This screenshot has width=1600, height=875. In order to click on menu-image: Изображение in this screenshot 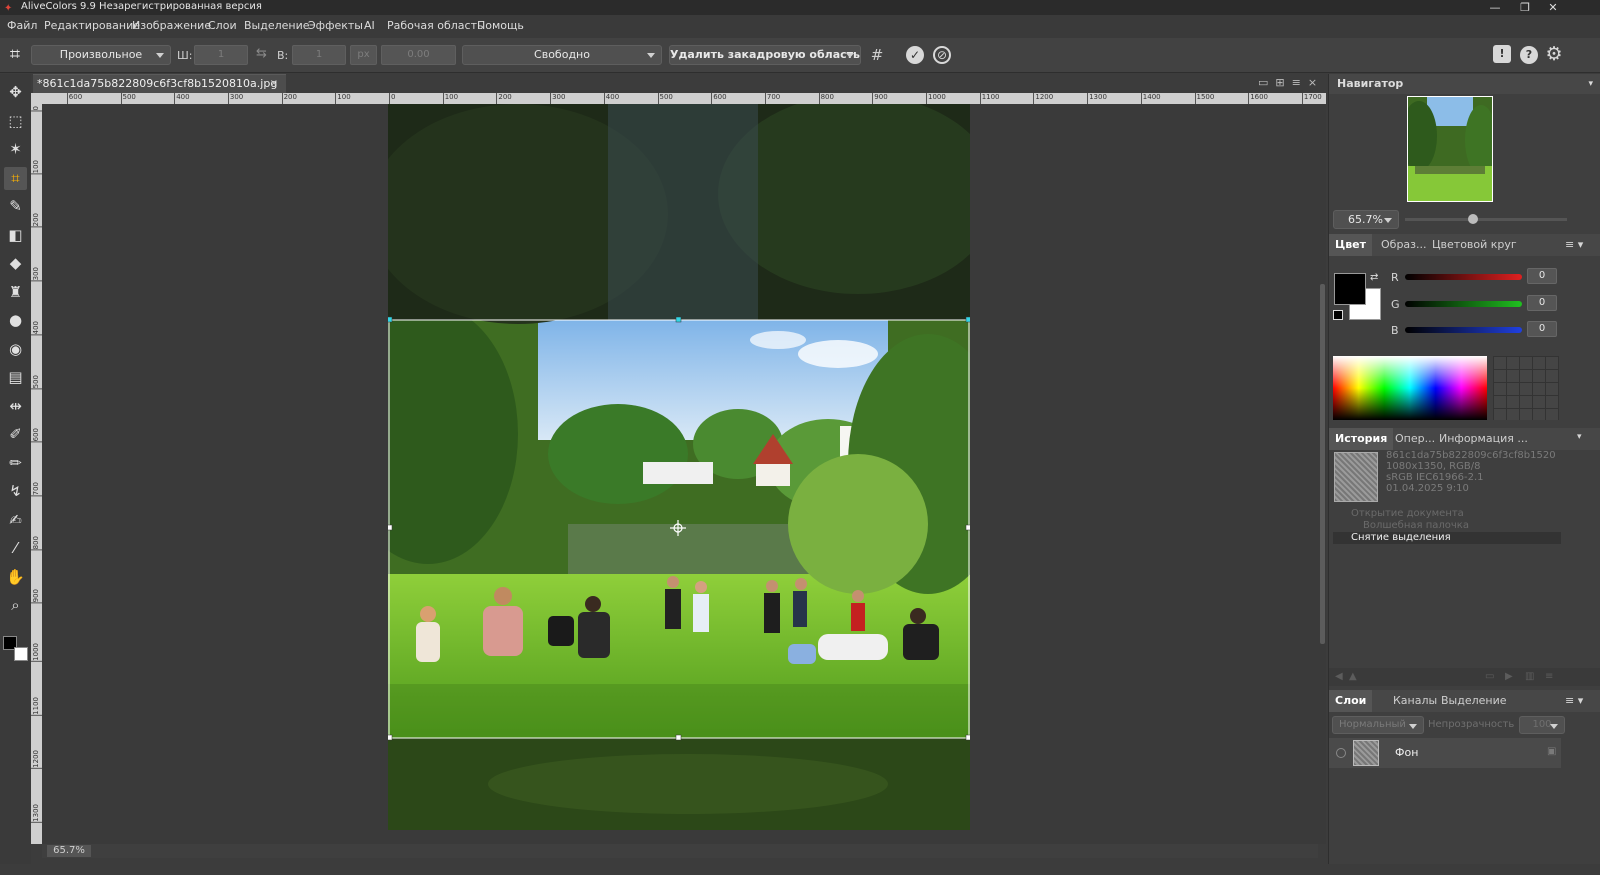, I will do `click(171, 25)`.